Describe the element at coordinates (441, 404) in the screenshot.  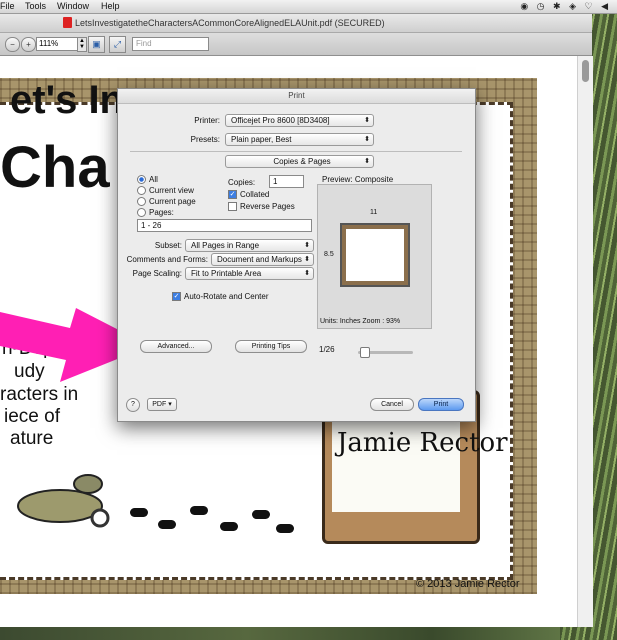
I see `print-button: Print` at that location.